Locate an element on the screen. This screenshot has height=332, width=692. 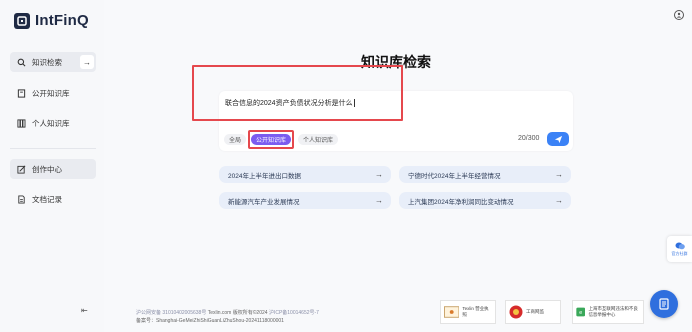
document-icon is located at coordinates (21, 199).